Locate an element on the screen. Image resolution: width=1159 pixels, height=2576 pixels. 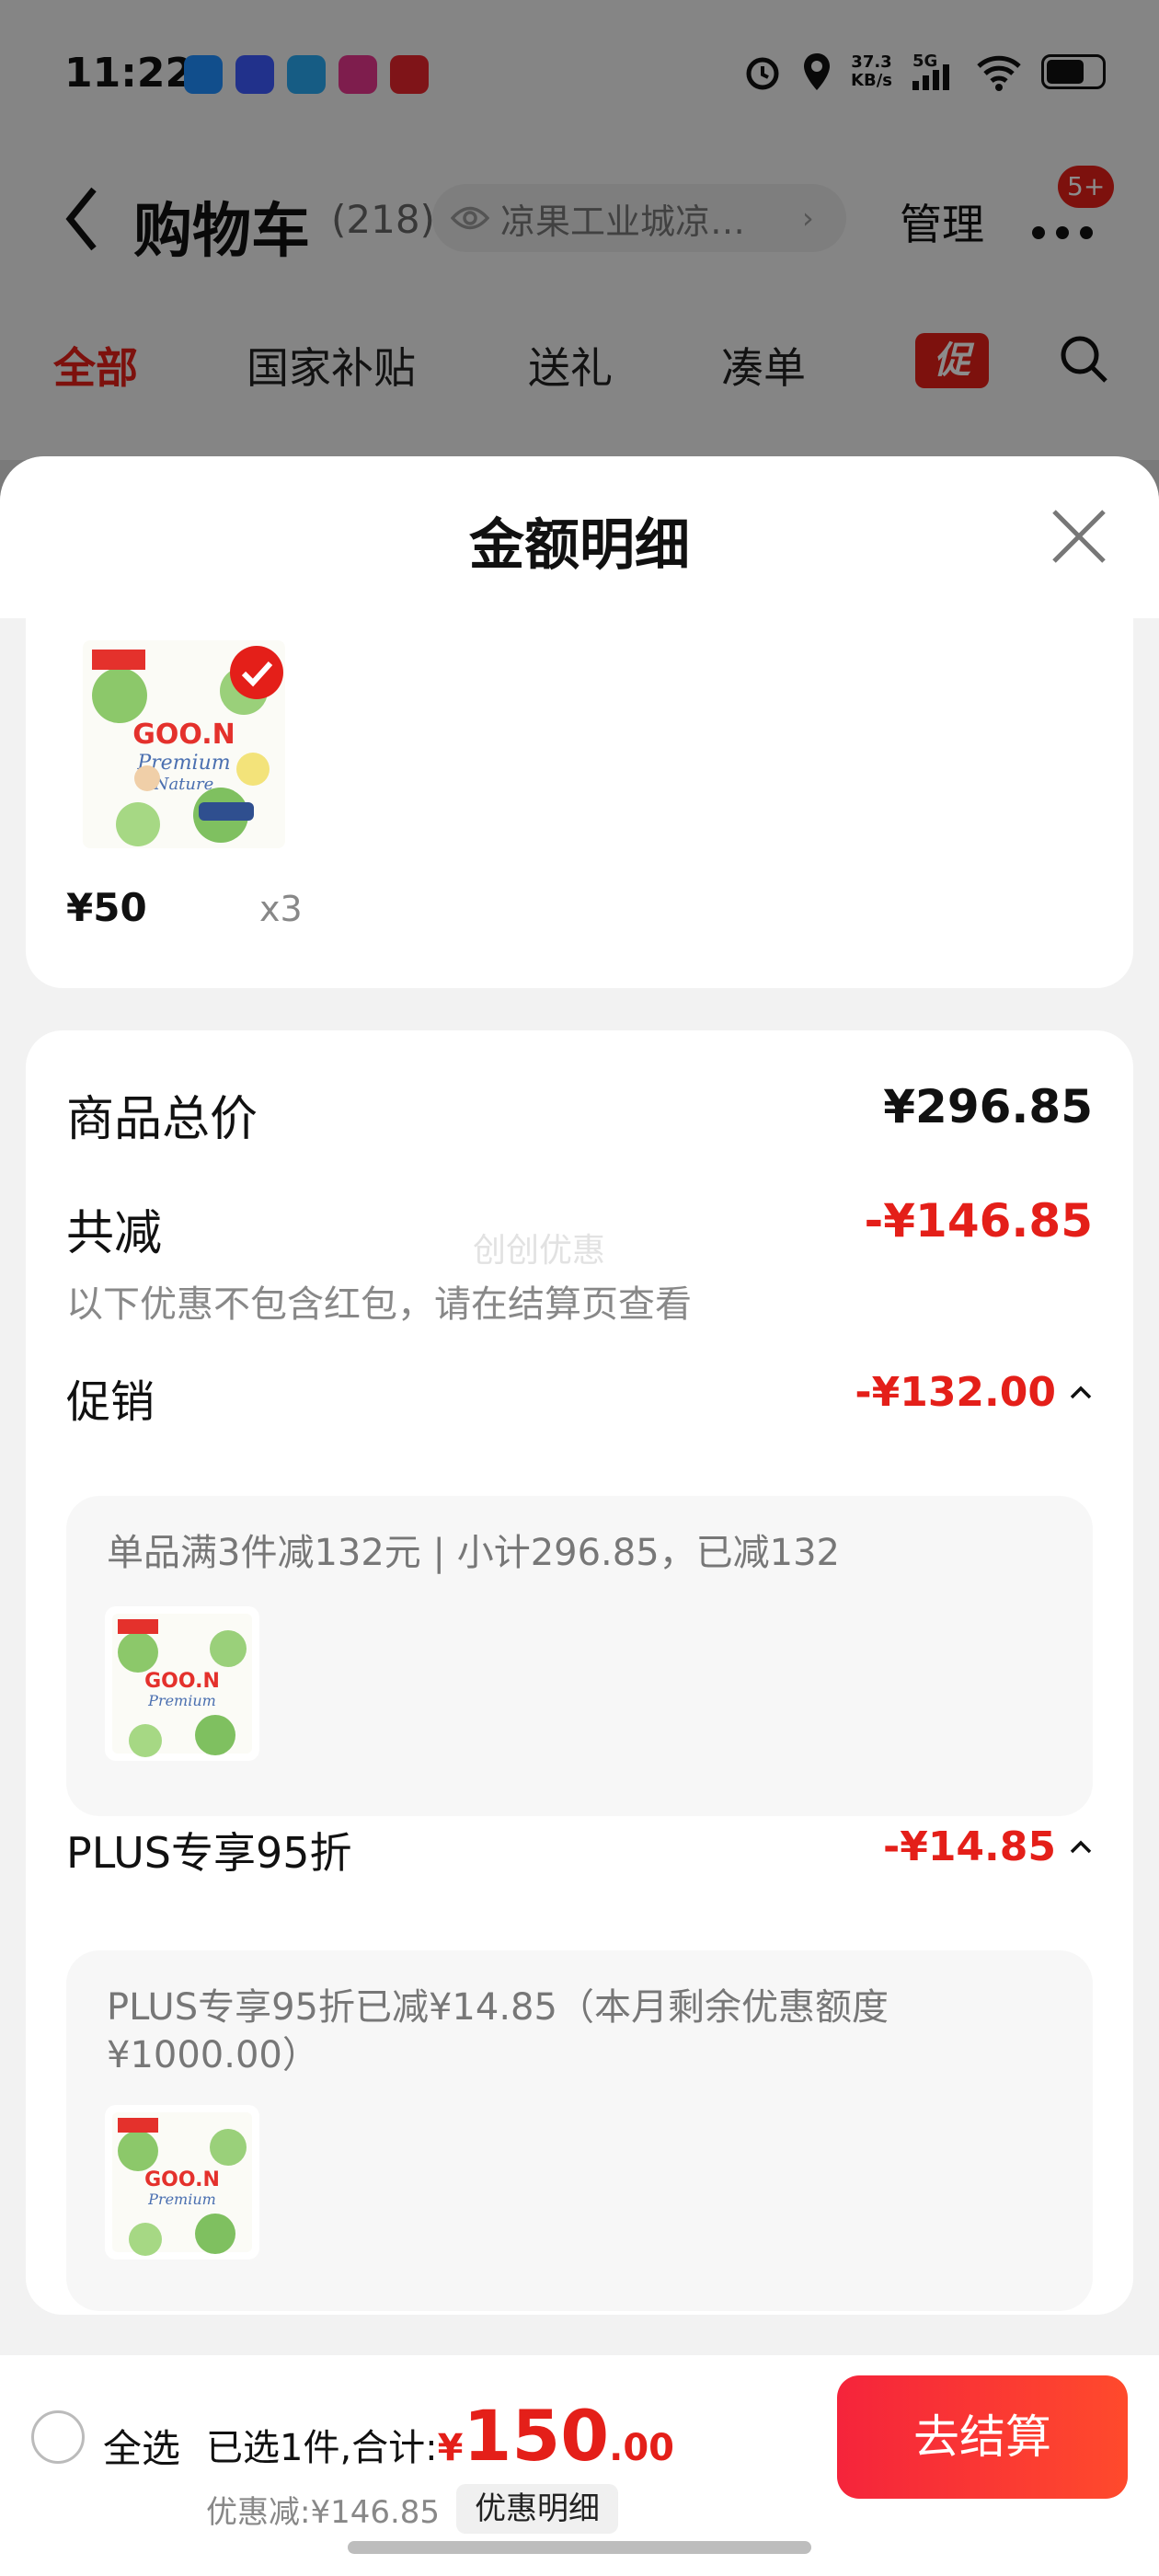
product-price: ¥50 is located at coordinates (106, 907).